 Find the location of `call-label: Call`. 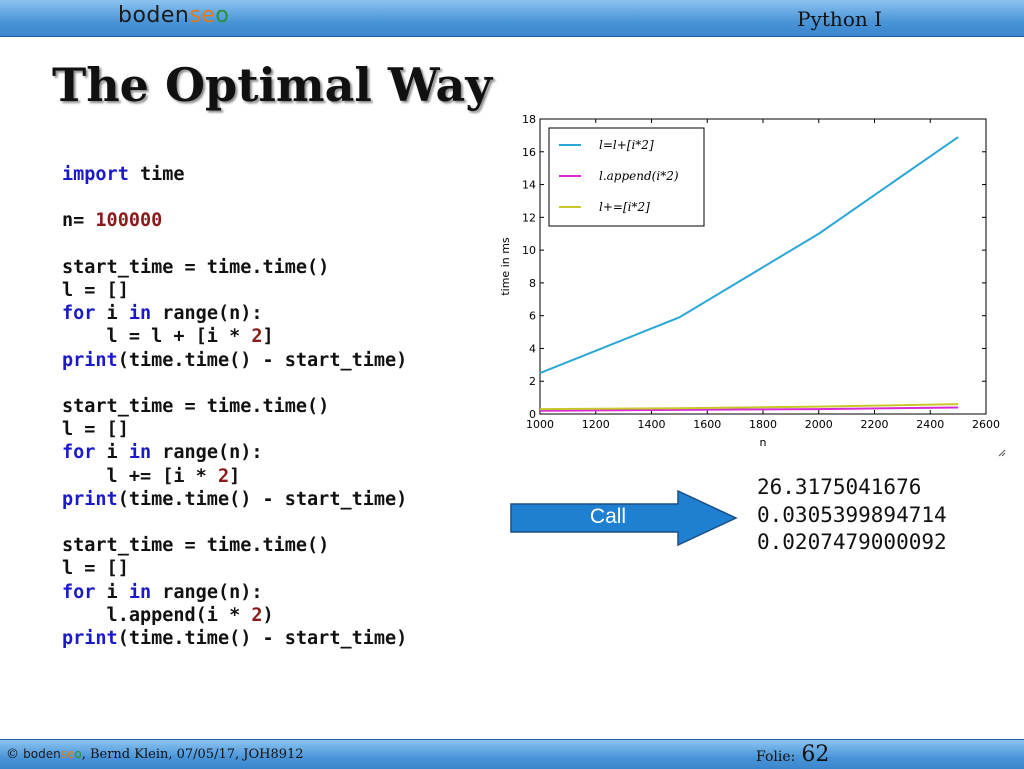

call-label: Call is located at coordinates (608, 516).